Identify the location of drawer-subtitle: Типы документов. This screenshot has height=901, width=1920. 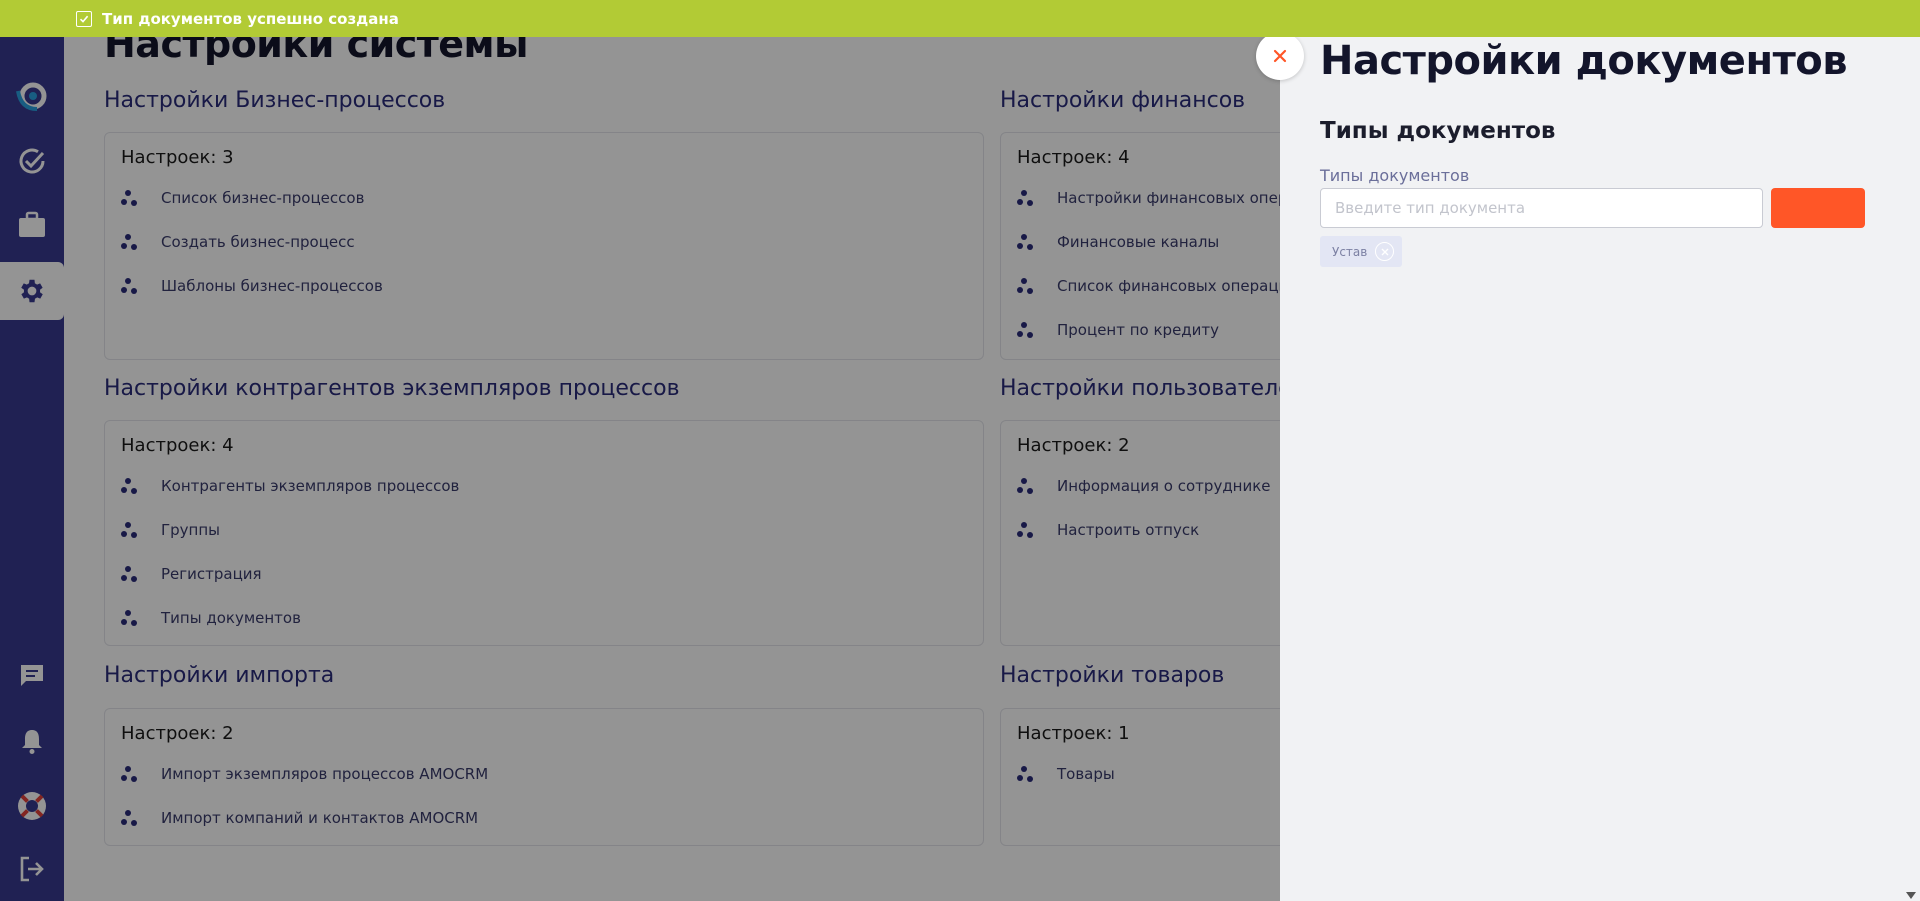
(1438, 131).